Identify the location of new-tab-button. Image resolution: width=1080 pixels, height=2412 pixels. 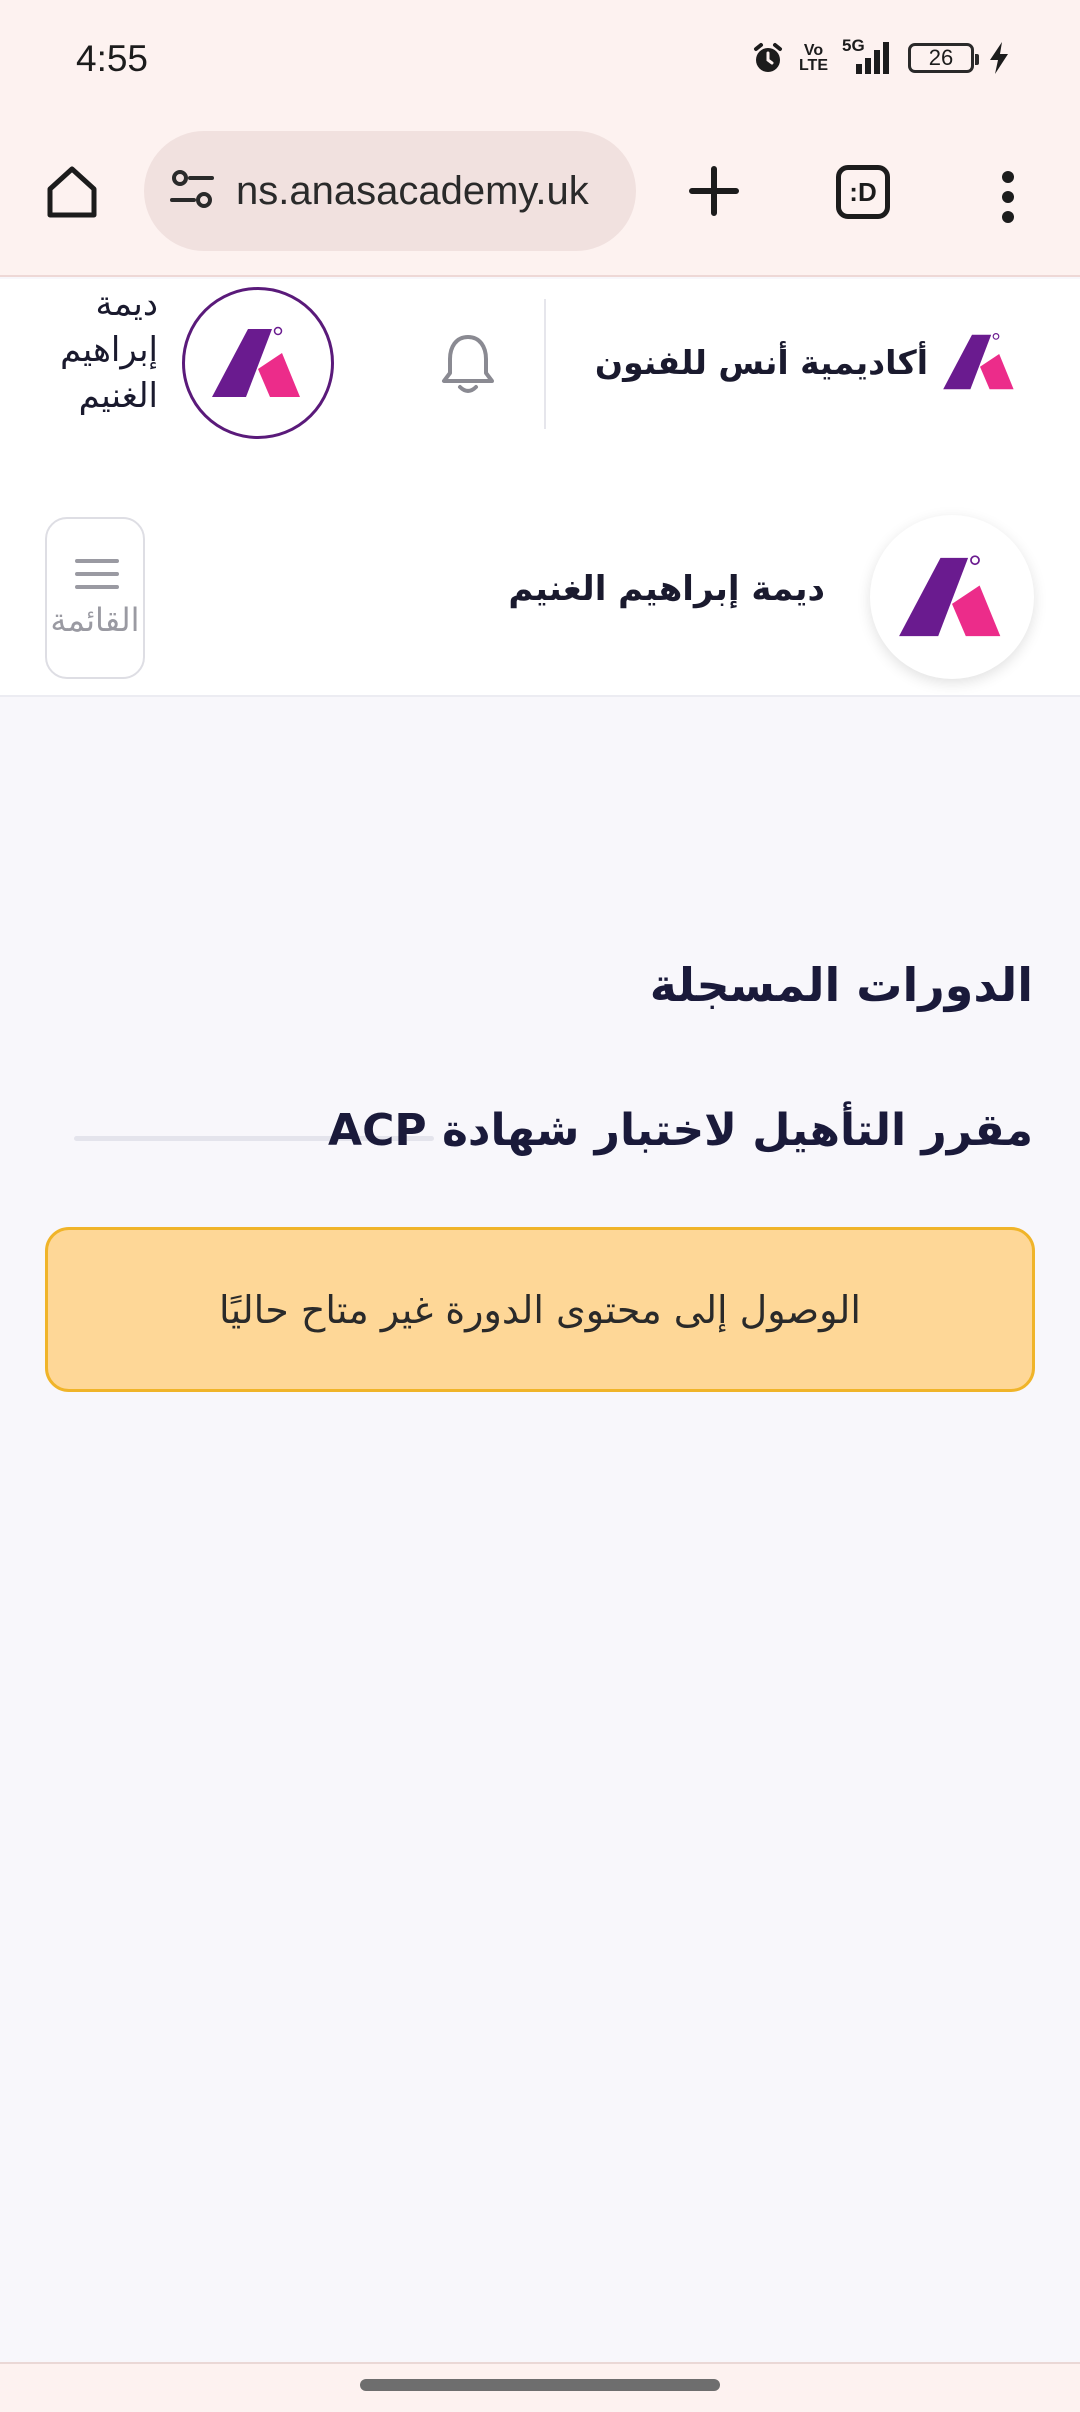
(714, 191).